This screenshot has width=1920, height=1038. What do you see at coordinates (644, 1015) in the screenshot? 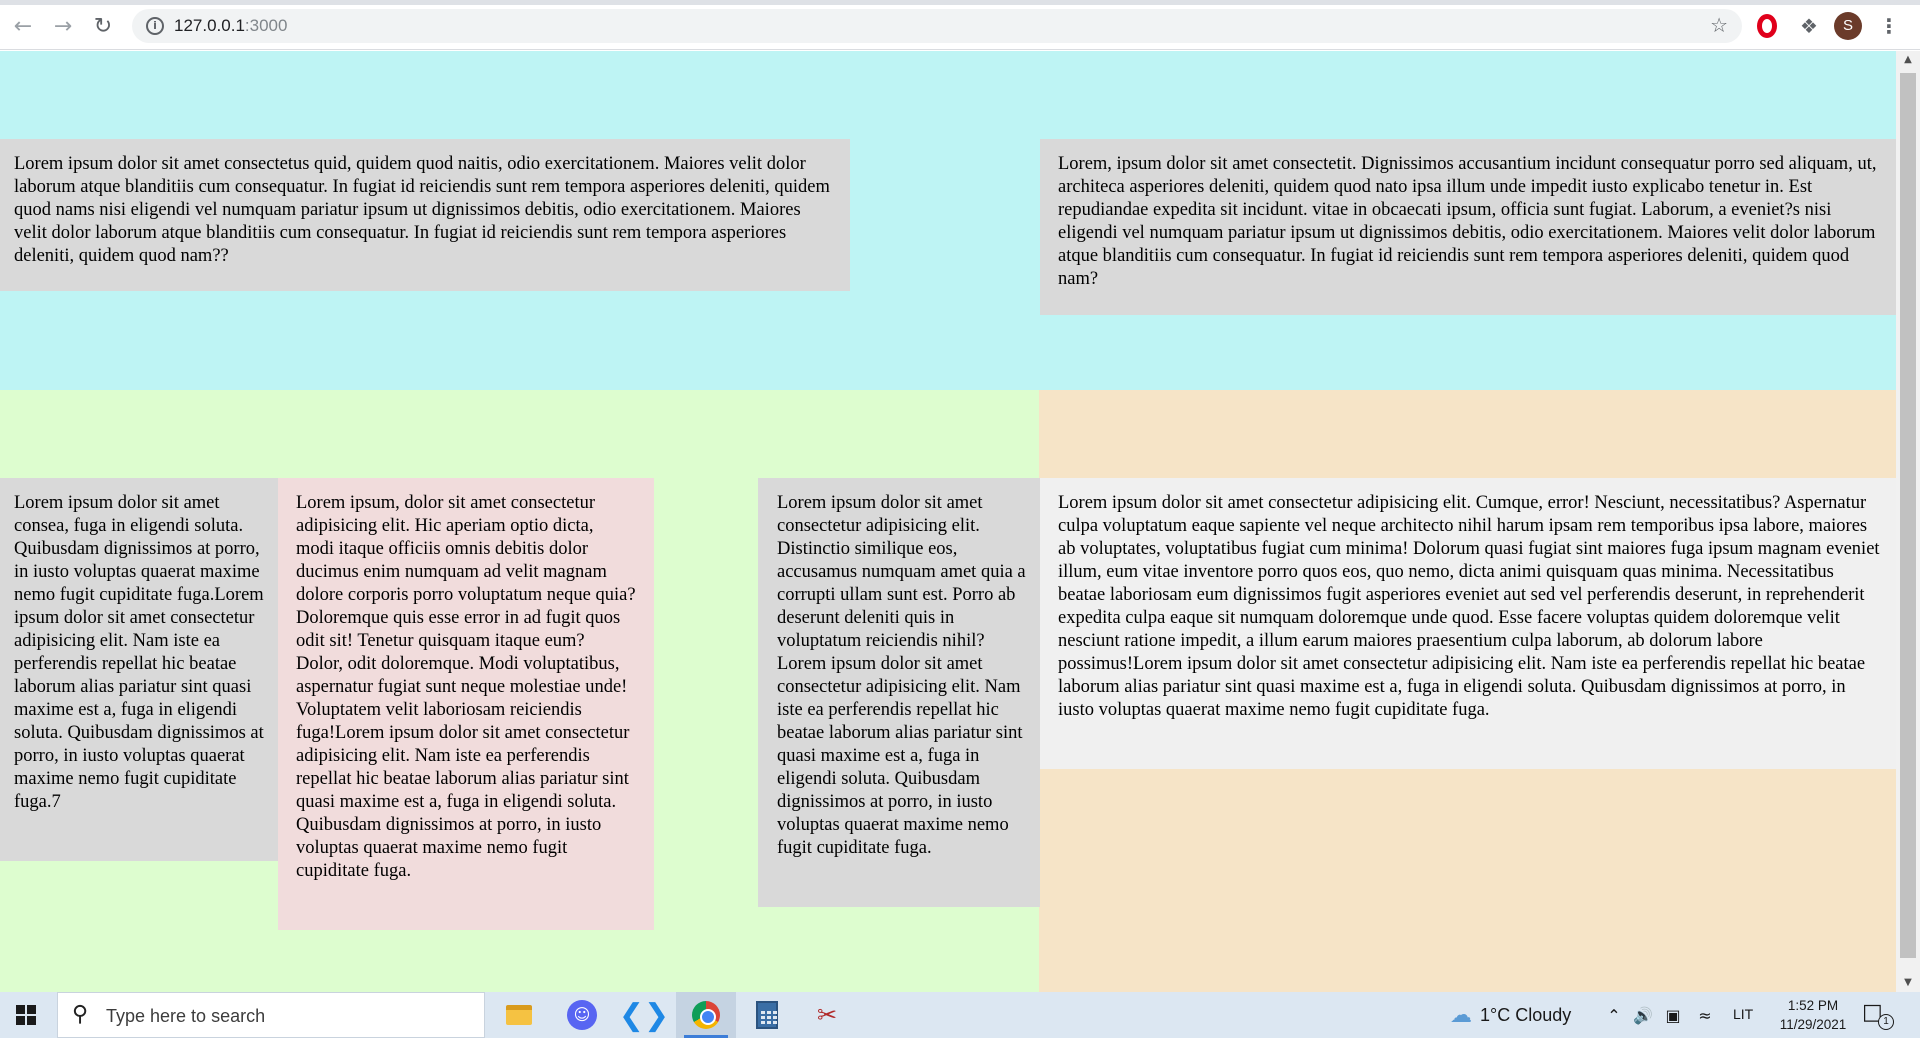
I see `vscode-icon: ❮❯` at bounding box center [644, 1015].